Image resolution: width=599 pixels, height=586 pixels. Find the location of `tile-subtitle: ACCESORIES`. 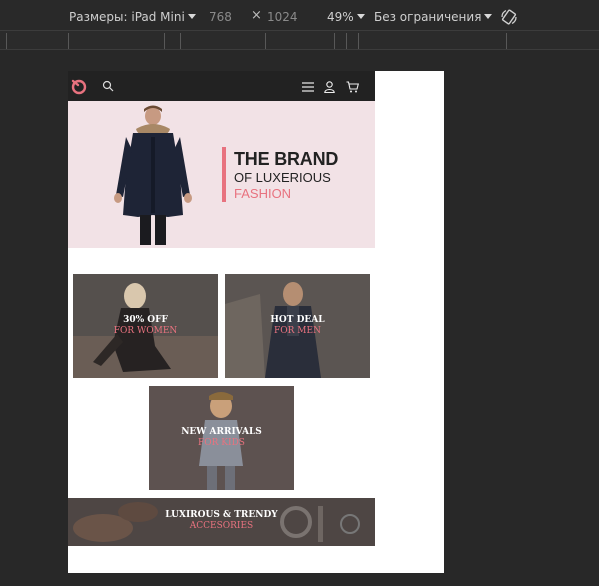

tile-subtitle: ACCESORIES is located at coordinates (221, 526).